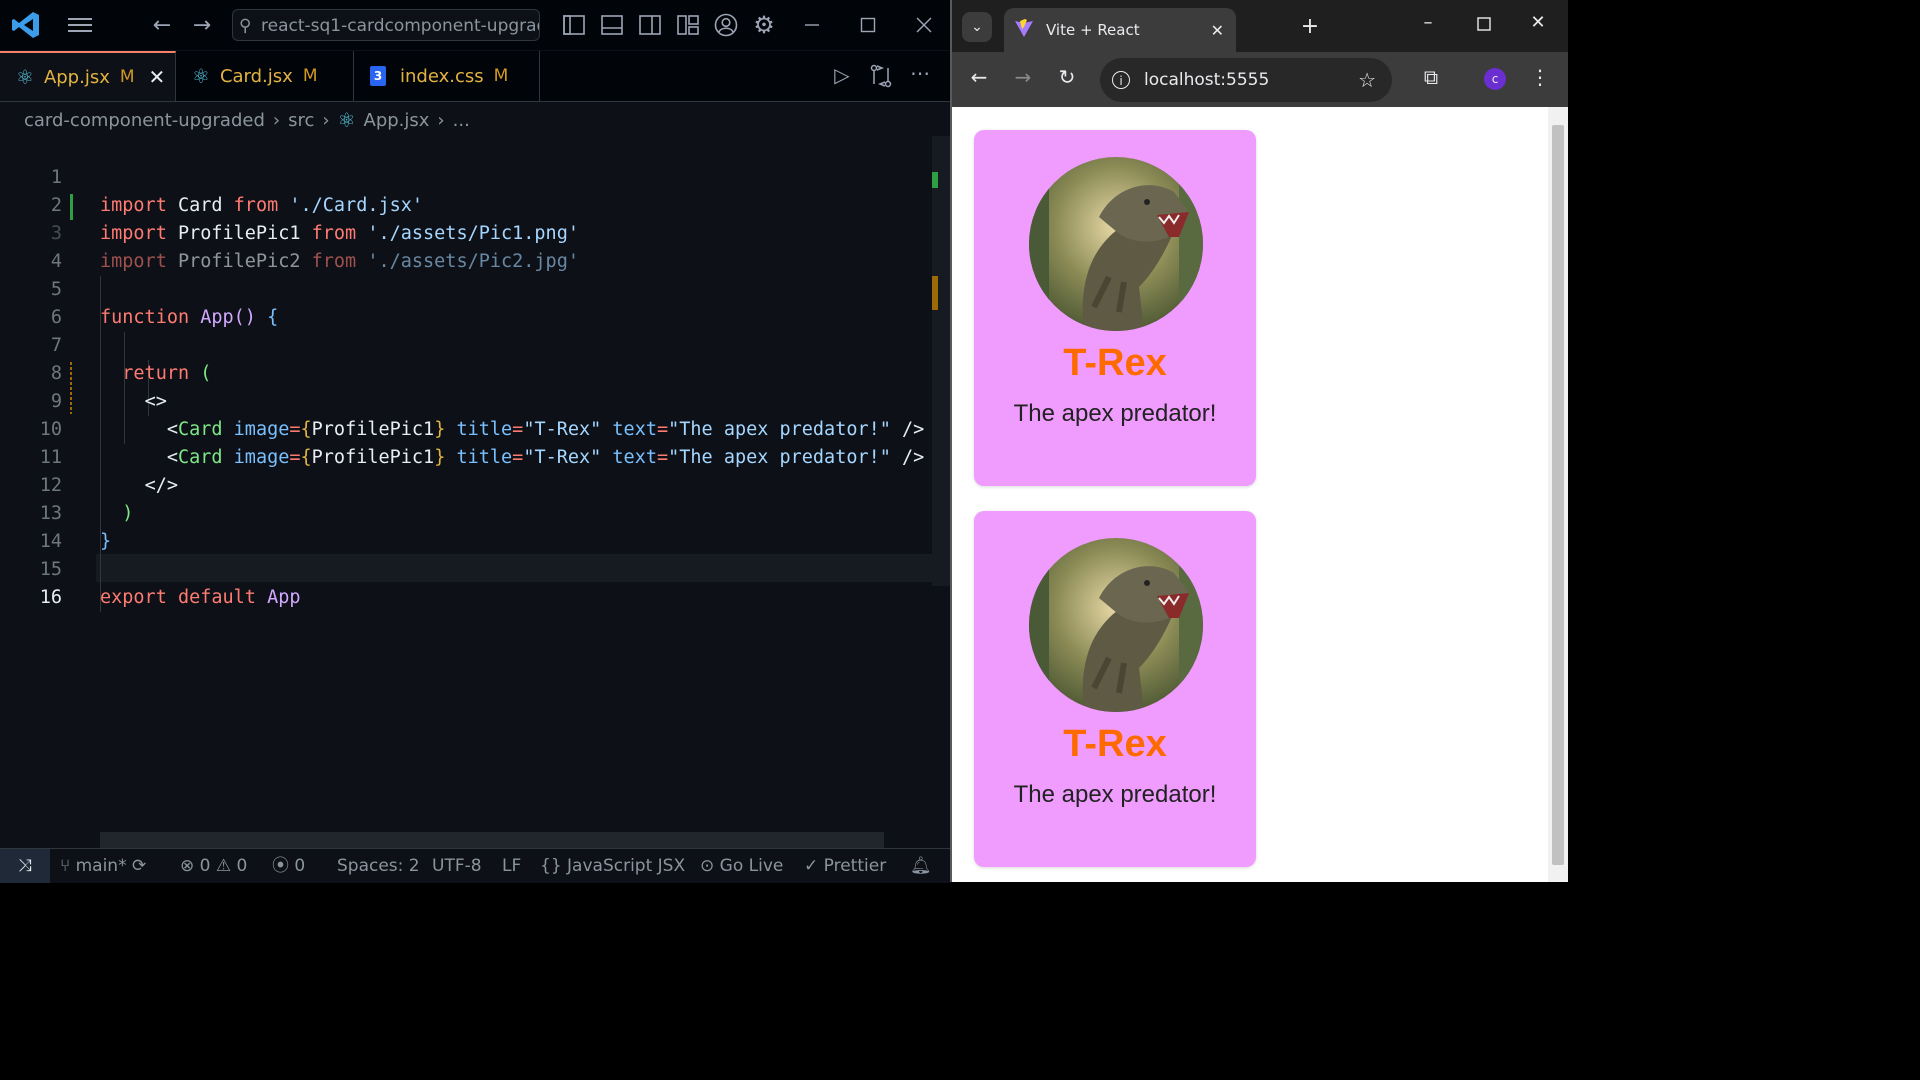 The width and height of the screenshot is (1920, 1080). I want to click on address-bar: i localhost:5555 ☆, so click(1246, 80).